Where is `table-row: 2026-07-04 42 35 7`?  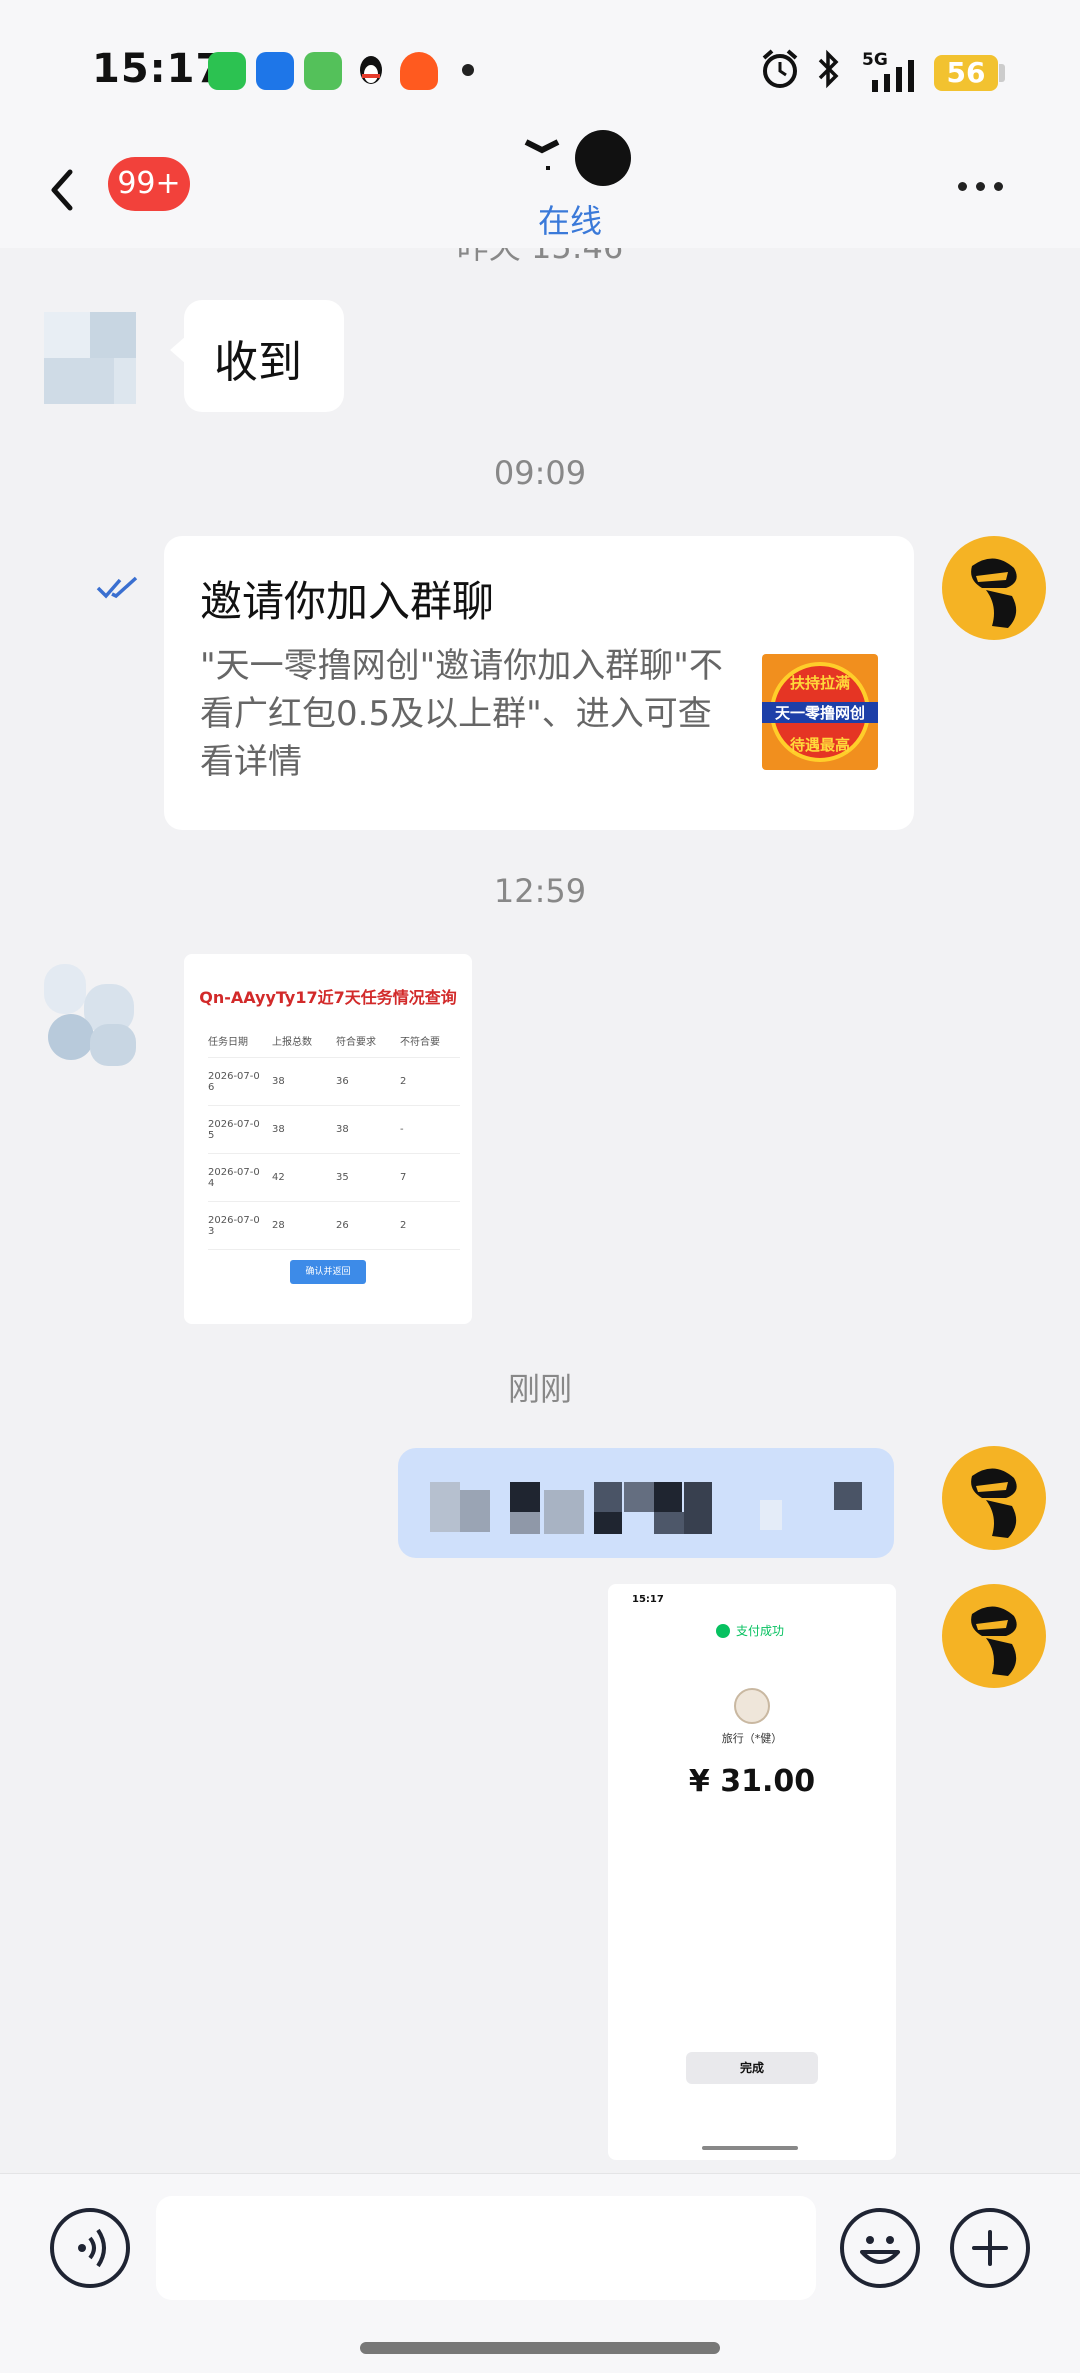 table-row: 2026-07-04 42 35 7 is located at coordinates (334, 1178).